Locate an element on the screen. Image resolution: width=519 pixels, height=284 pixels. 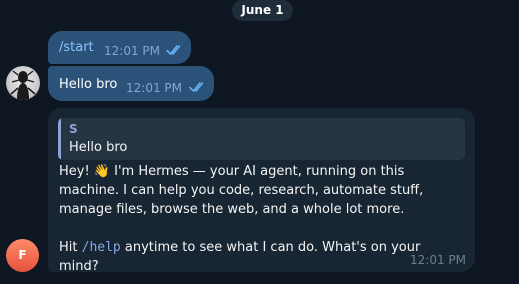
user-avatar is located at coordinates (23, 83).